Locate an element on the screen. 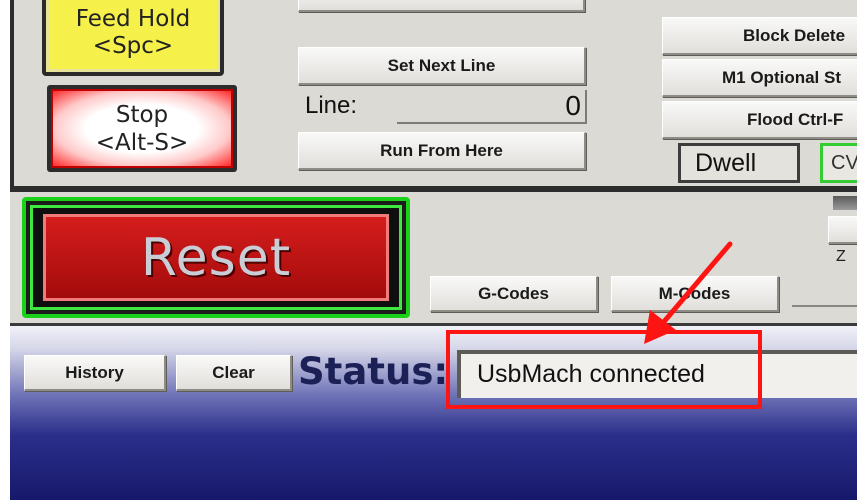 The image size is (857, 500). z-axis-label: Z is located at coordinates (841, 256).